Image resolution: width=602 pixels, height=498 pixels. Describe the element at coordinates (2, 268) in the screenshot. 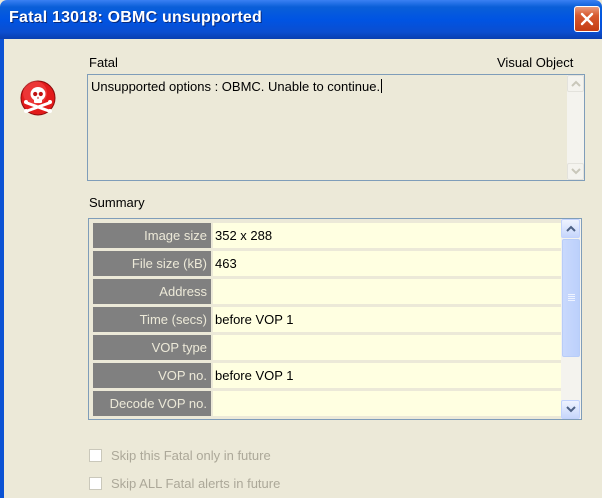

I see `window-frame-left` at that location.